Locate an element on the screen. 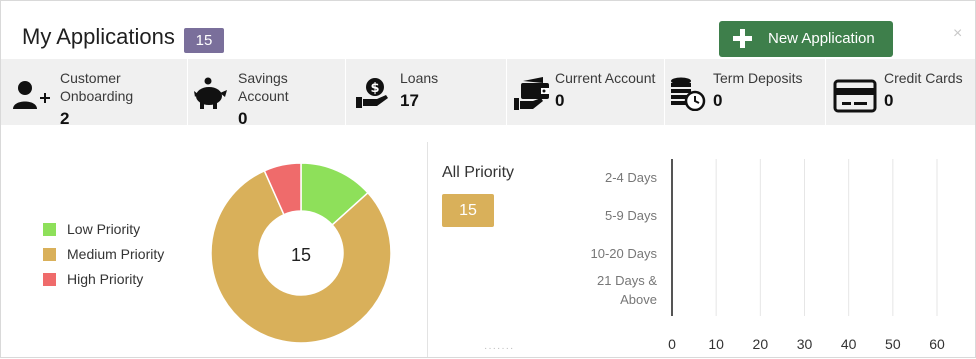 This screenshot has height=359, width=976. category-credit-cards: Credit Cards 0 is located at coordinates (900, 92).